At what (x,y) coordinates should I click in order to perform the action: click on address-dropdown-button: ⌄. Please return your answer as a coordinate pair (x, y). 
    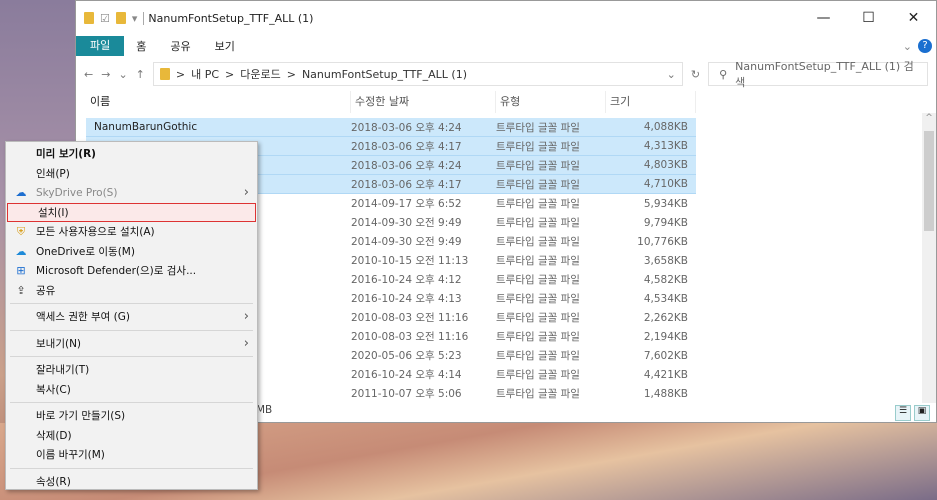
    Looking at the image, I should click on (671, 74).